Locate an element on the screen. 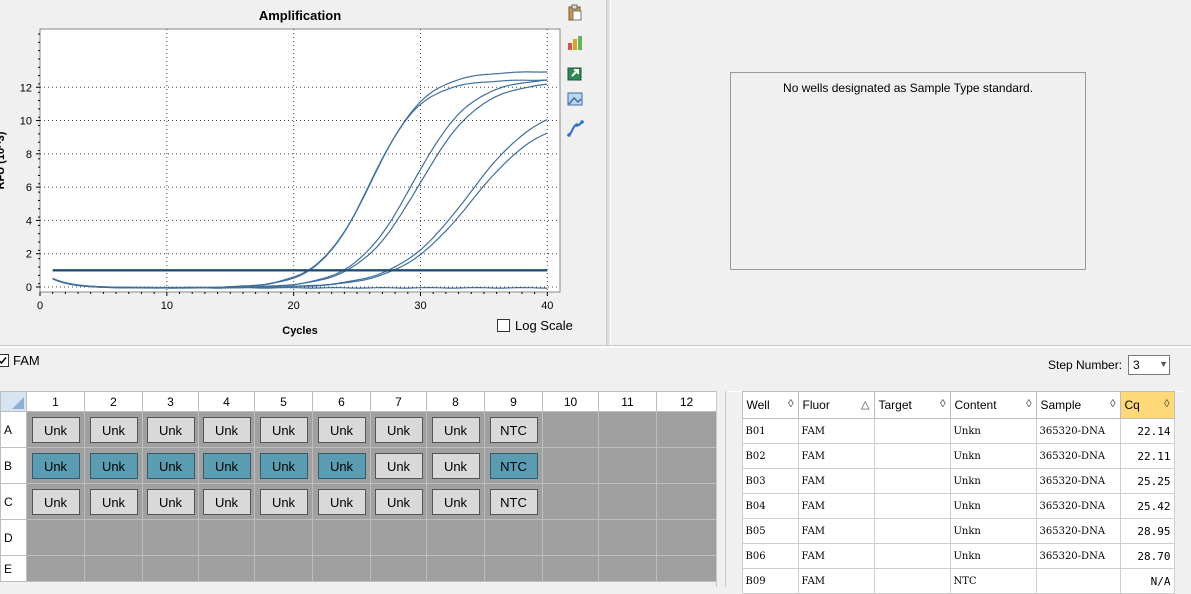 This screenshot has width=1191, height=594. vertical-splitter is located at coordinates (608, 172).